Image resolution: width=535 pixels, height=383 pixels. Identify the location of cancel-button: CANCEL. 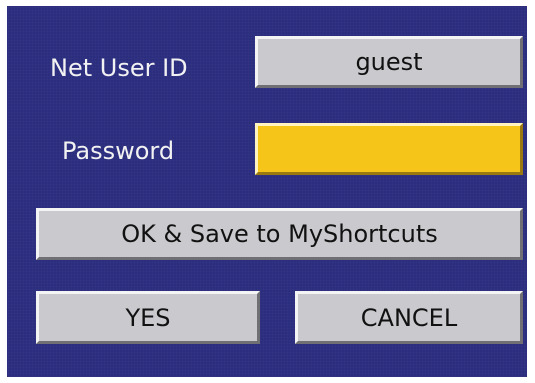
(409, 317).